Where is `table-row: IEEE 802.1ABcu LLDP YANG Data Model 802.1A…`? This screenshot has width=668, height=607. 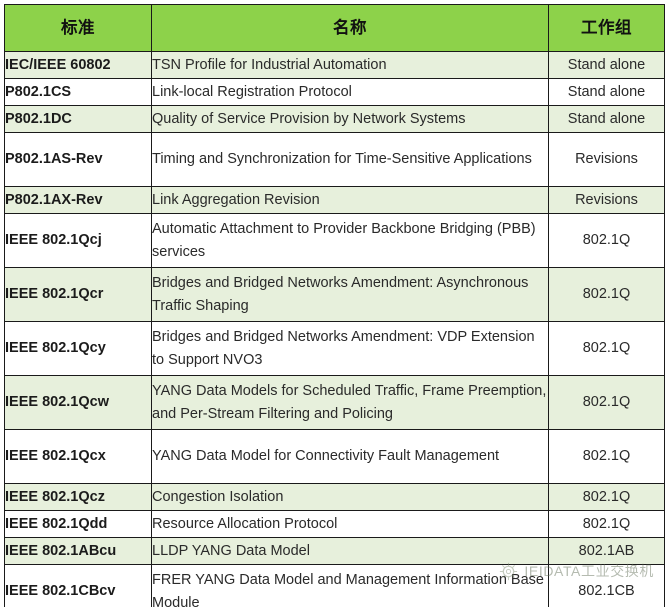 table-row: IEEE 802.1ABcu LLDP YANG Data Model 802.1A… is located at coordinates (334, 551).